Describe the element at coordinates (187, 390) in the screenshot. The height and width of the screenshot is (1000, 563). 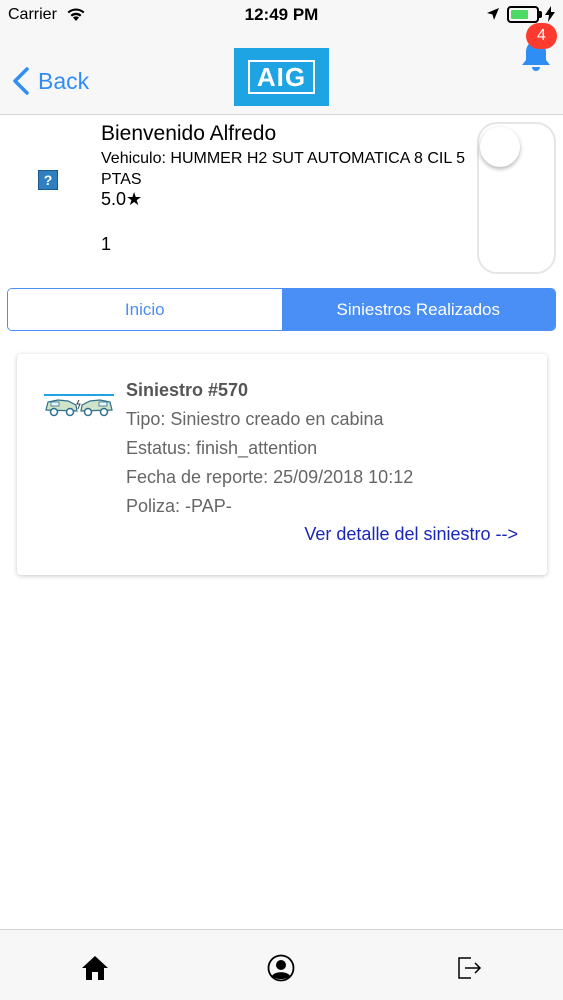
I see `claim-title: Siniestro #570` at that location.